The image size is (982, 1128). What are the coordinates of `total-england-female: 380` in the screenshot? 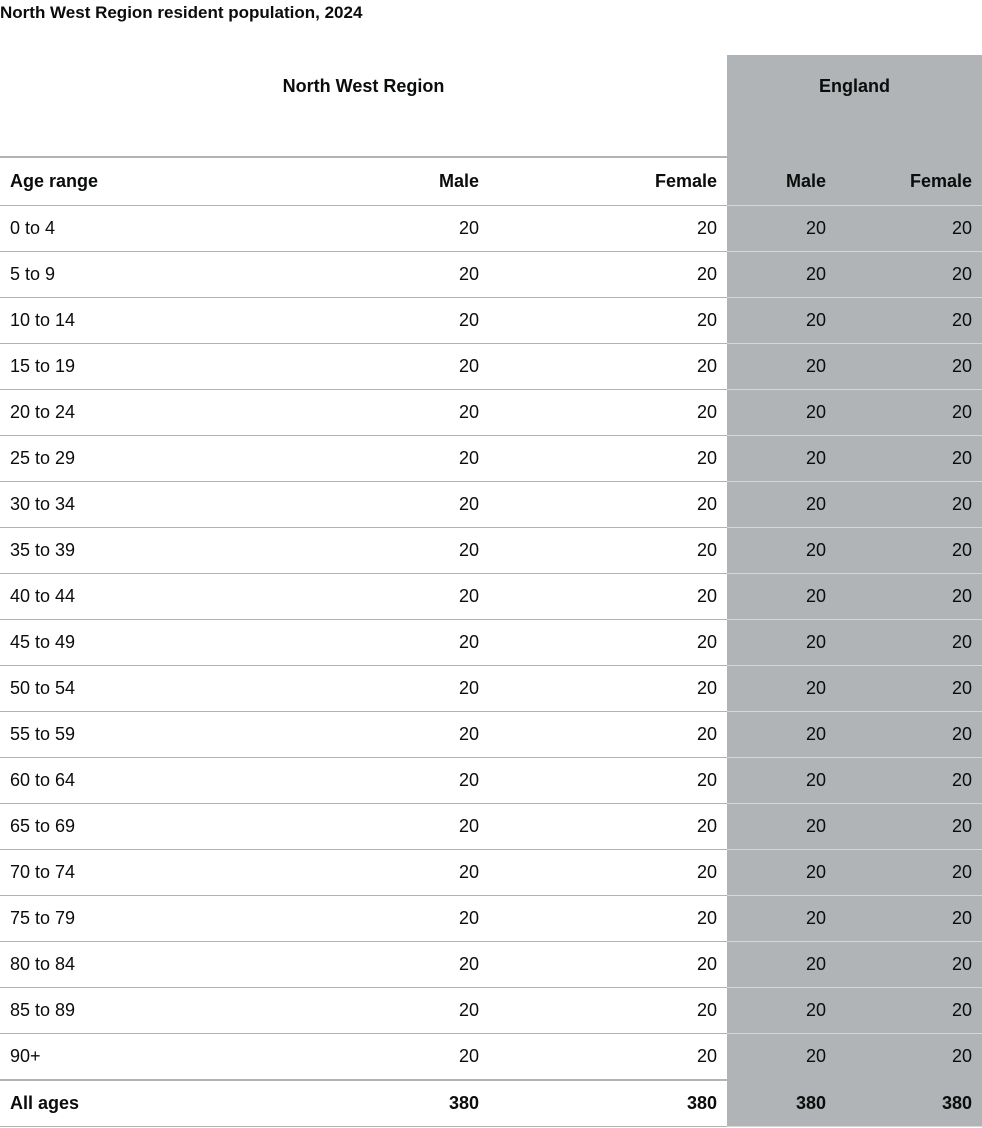 It's located at (909, 1103).